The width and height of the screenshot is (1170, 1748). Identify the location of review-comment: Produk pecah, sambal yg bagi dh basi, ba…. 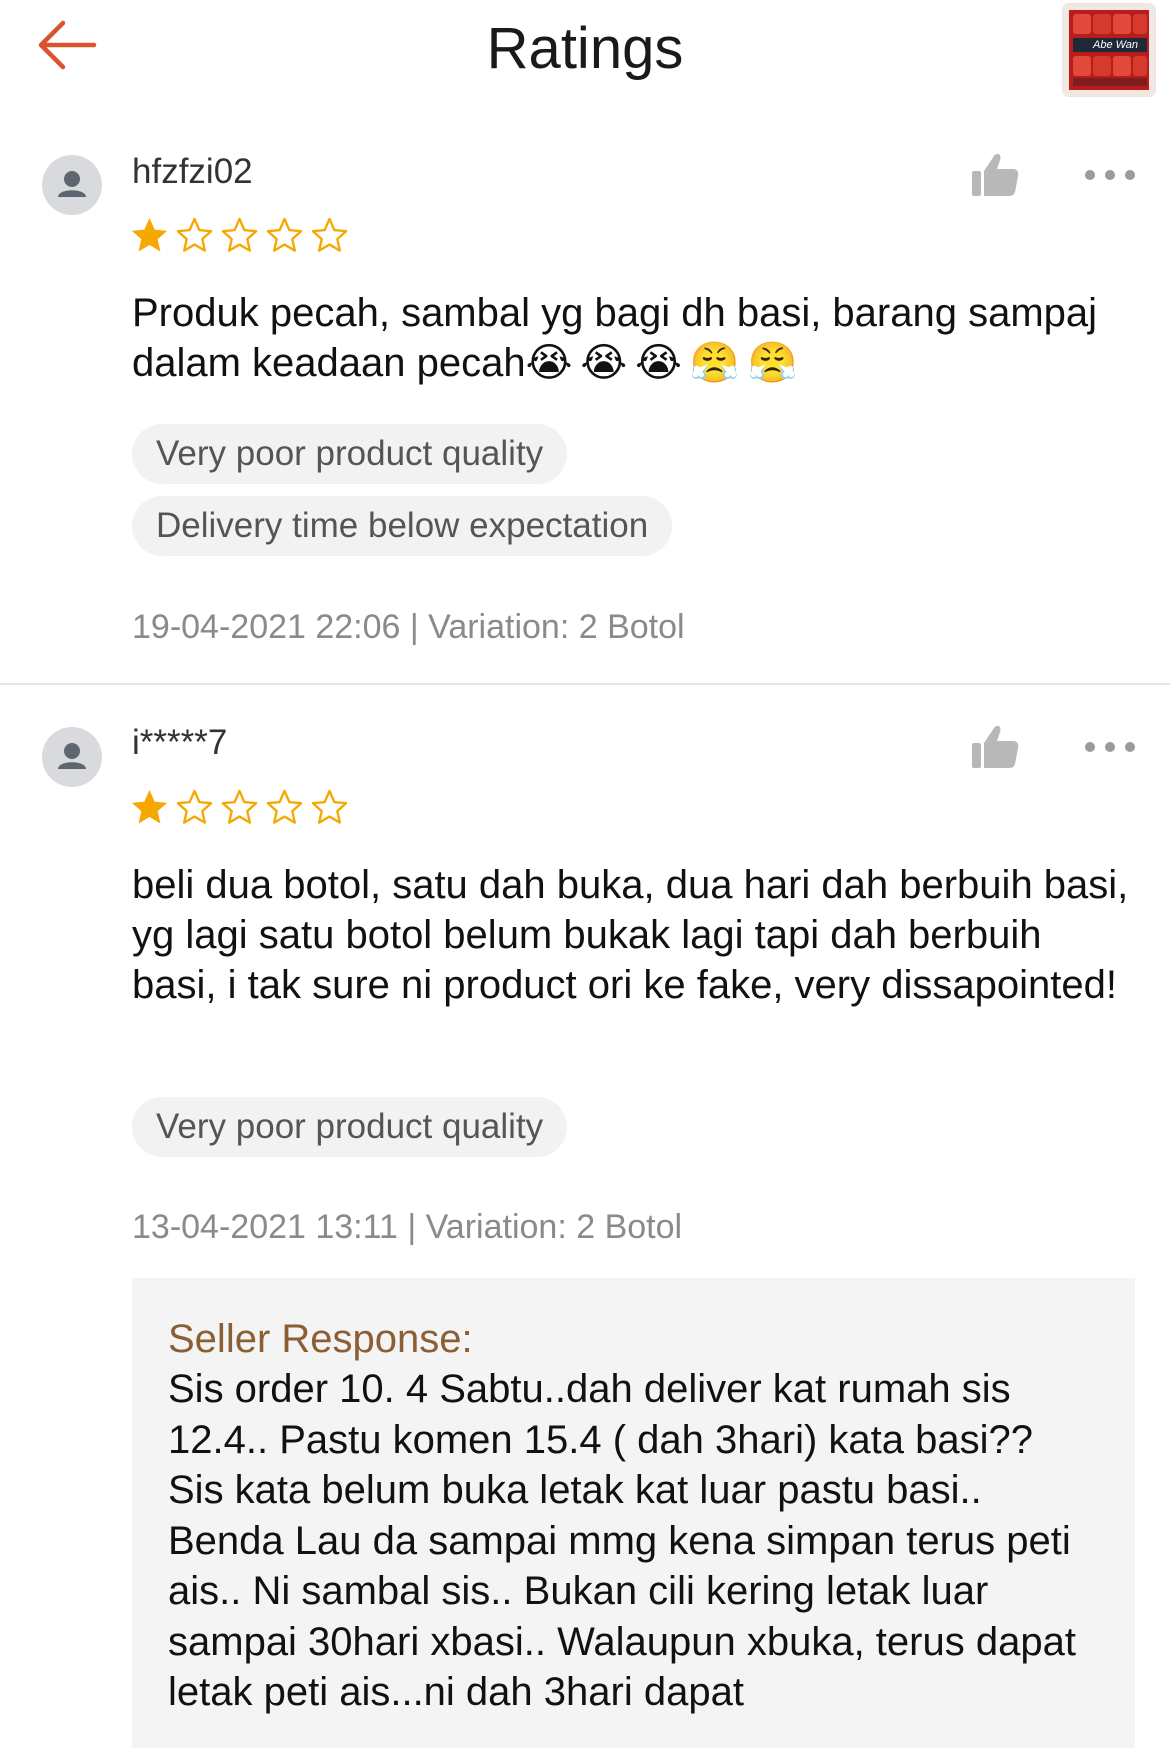
(632, 338).